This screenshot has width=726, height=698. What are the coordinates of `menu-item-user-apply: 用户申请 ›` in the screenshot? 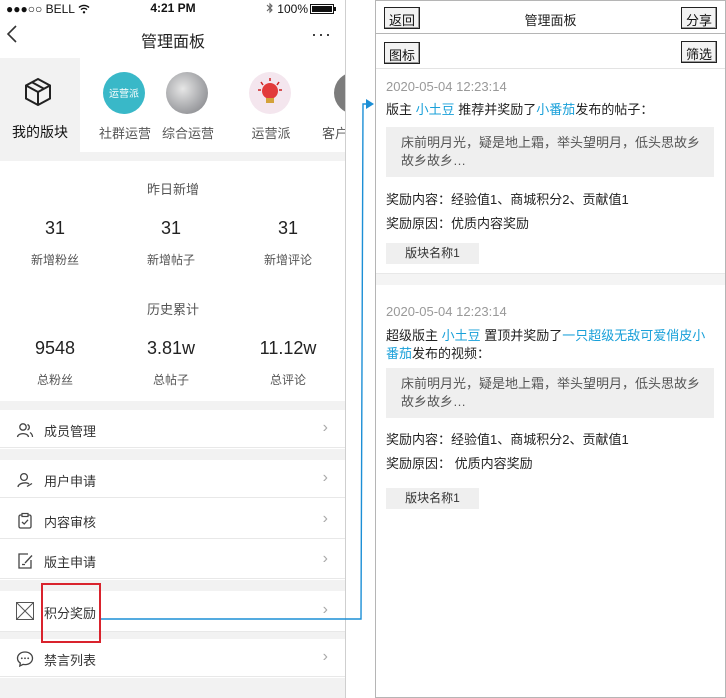 It's located at (172, 479).